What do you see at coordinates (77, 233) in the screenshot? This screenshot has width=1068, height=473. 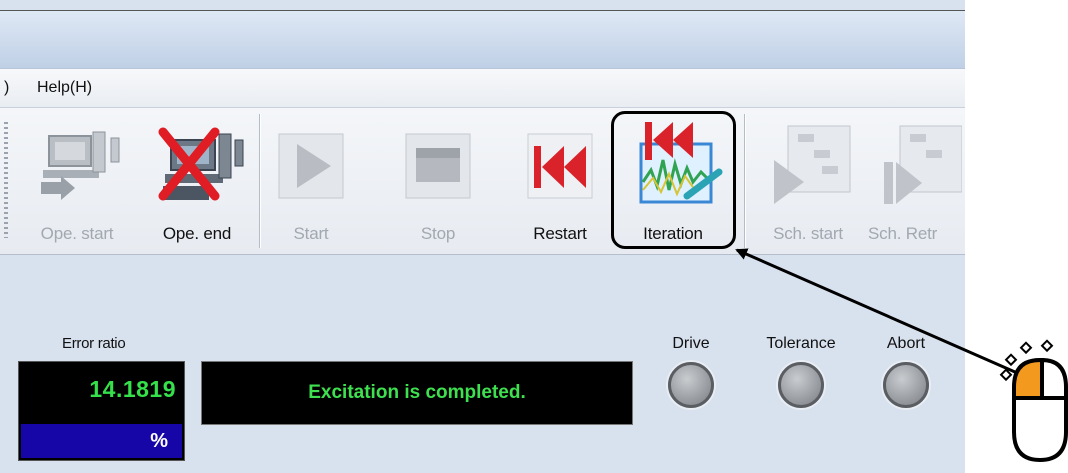 I see `ope-start-label: Ope. start` at bounding box center [77, 233].